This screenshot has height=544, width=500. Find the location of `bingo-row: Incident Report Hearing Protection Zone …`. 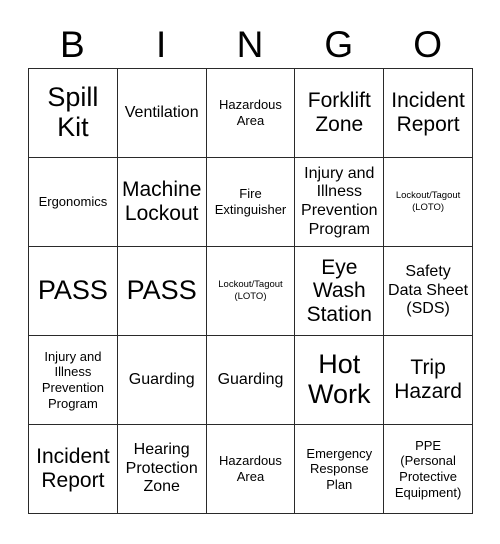

bingo-row: Incident Report Hearing Protection Zone … is located at coordinates (251, 469).